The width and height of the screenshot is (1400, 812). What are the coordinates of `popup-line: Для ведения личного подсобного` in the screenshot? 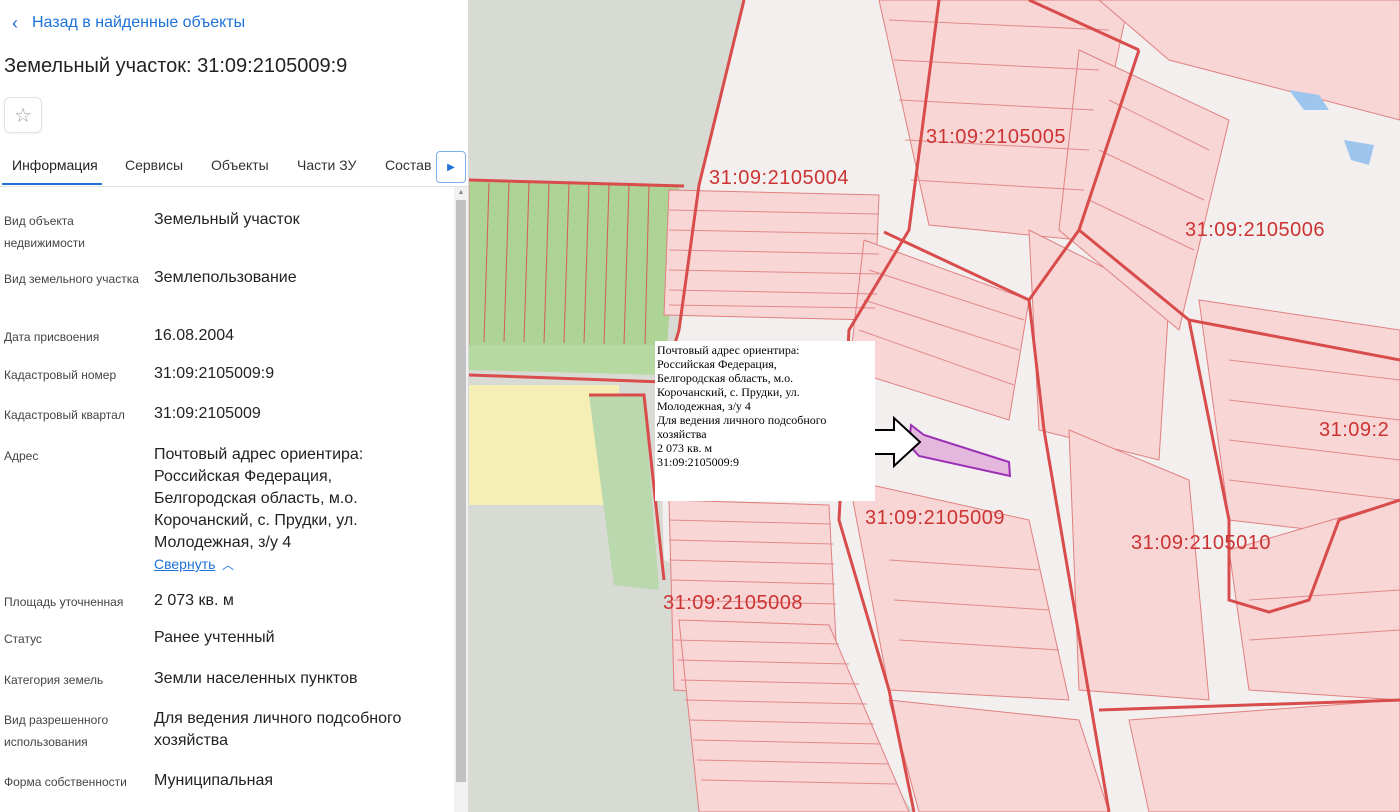 It's located at (742, 420).